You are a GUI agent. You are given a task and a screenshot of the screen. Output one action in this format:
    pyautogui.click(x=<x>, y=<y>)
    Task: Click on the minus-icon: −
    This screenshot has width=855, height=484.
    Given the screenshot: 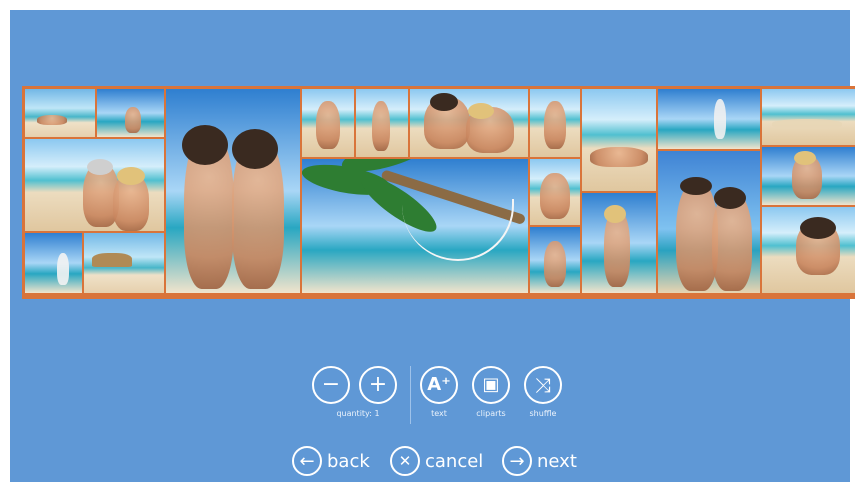 What is the action you would take?
    pyautogui.click(x=331, y=384)
    